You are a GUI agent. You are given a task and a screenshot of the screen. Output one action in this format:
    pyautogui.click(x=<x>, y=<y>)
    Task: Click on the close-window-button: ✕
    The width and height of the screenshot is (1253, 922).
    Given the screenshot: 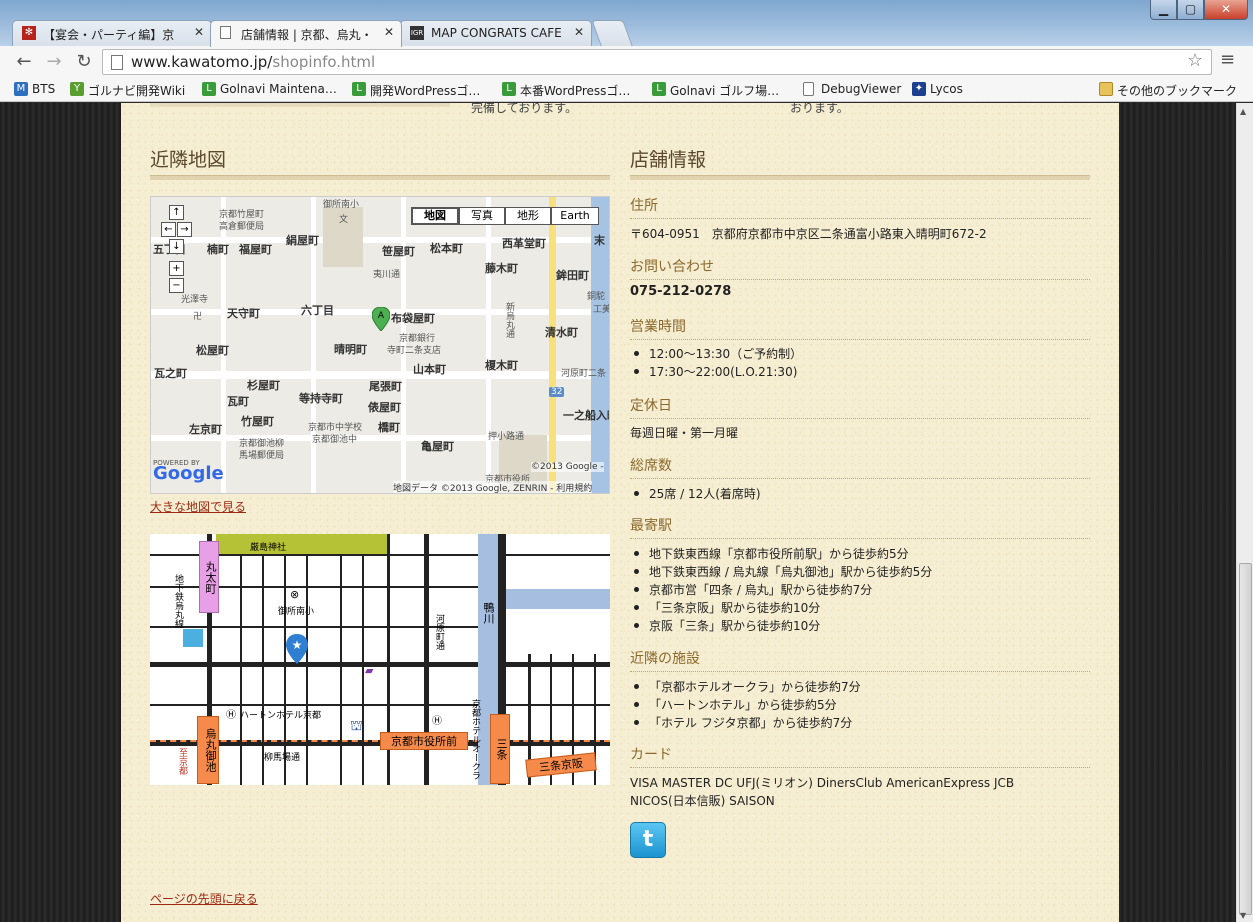 What is the action you would take?
    pyautogui.click(x=1226, y=10)
    